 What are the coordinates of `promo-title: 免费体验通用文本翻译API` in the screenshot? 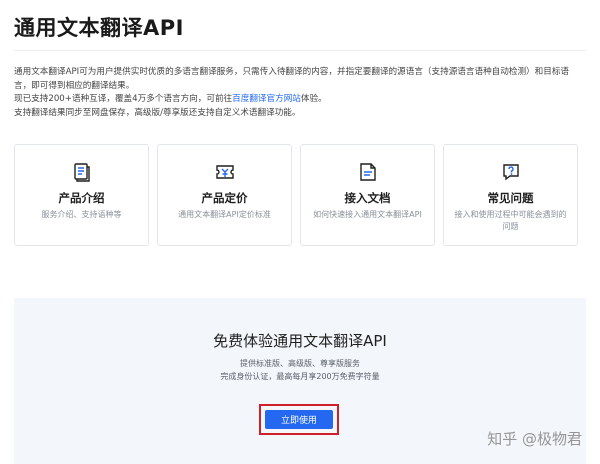 It's located at (300, 341).